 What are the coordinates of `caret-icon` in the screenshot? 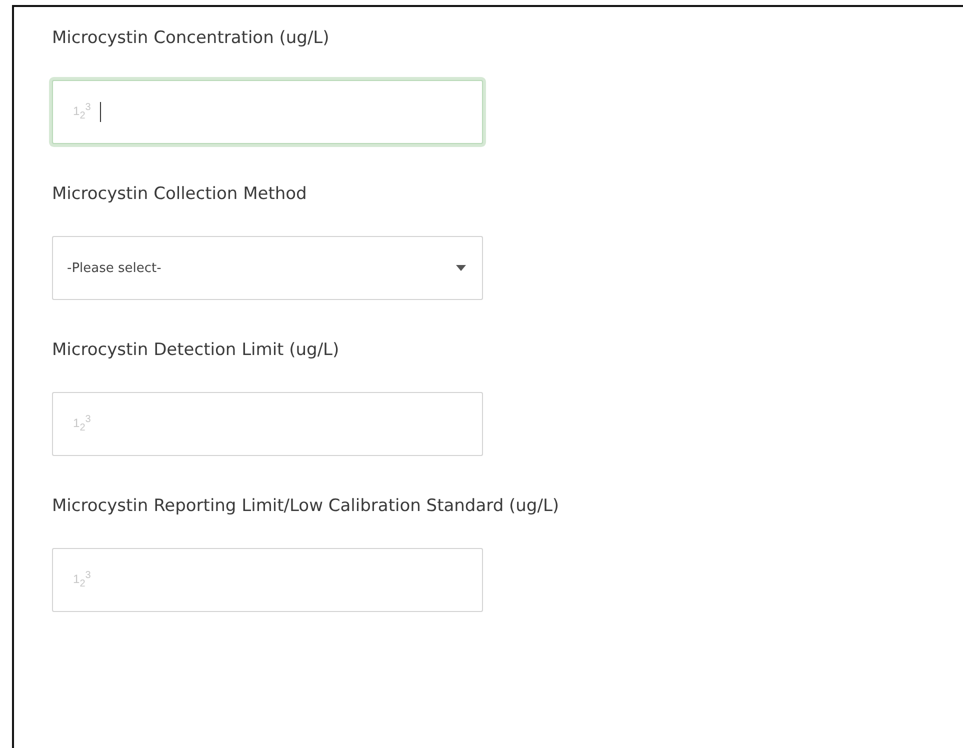 It's located at (461, 268).